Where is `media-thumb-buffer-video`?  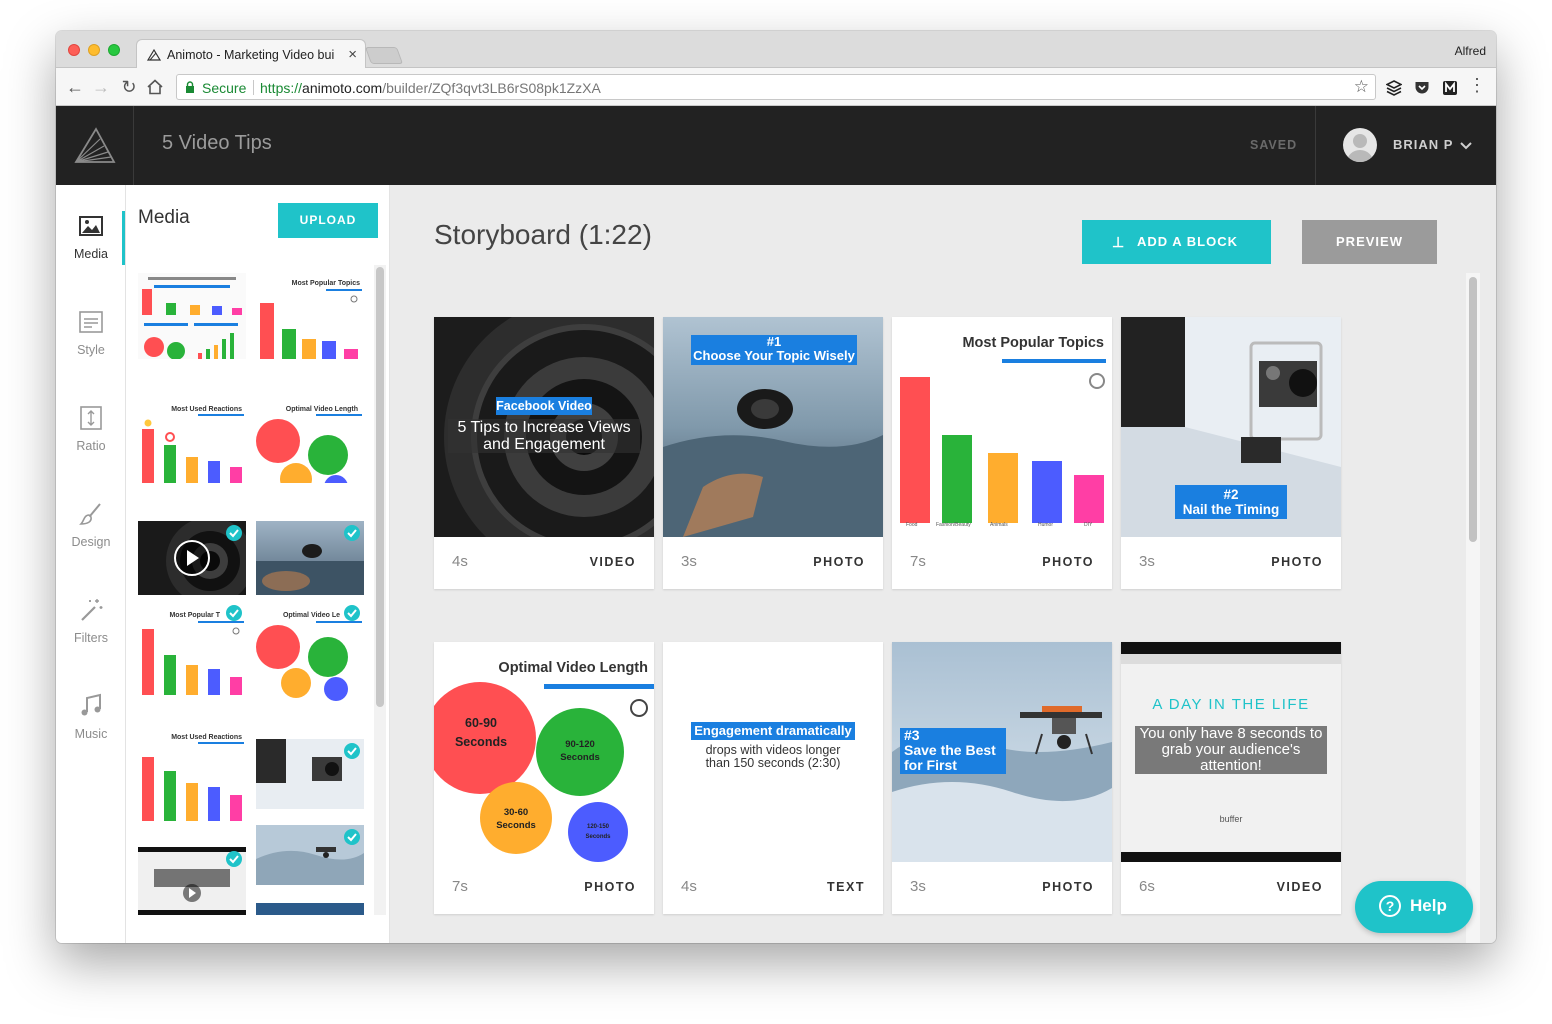
media-thumb-buffer-video is located at coordinates (192, 881).